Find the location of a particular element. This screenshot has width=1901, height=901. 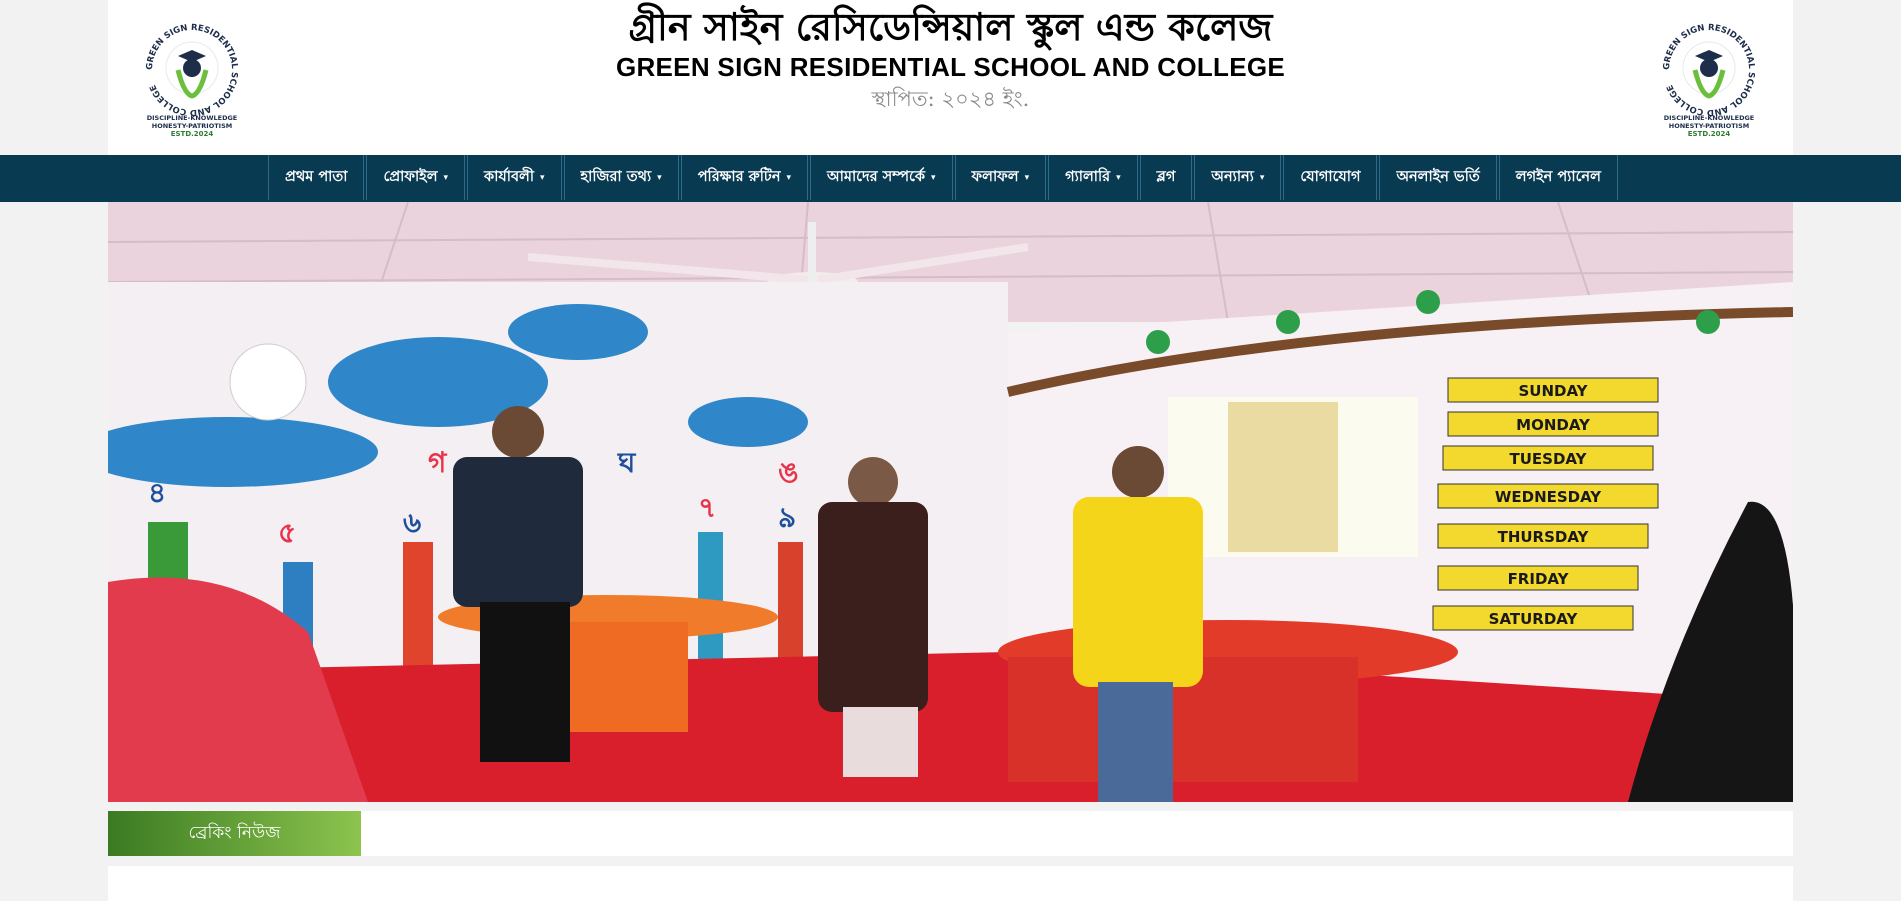

nav-label: অনলাইন ভর্তি is located at coordinates (1438, 176).